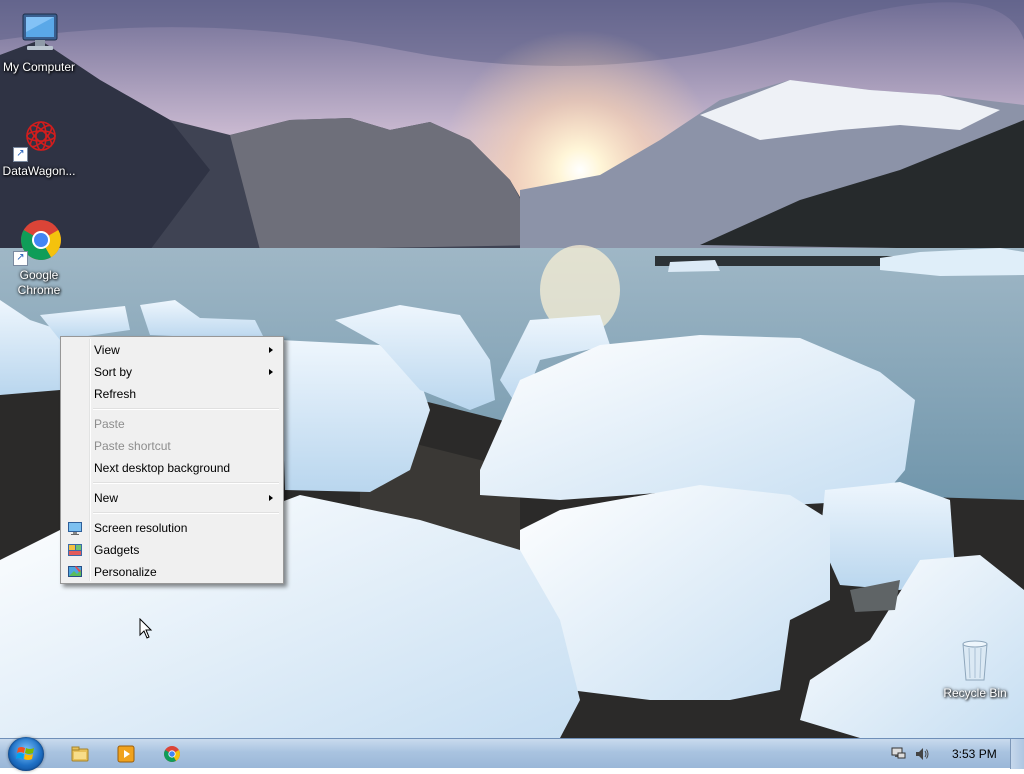 The image size is (1024, 774). Describe the element at coordinates (162, 468) in the screenshot. I see `menu-item-label: Next desktop background` at that location.